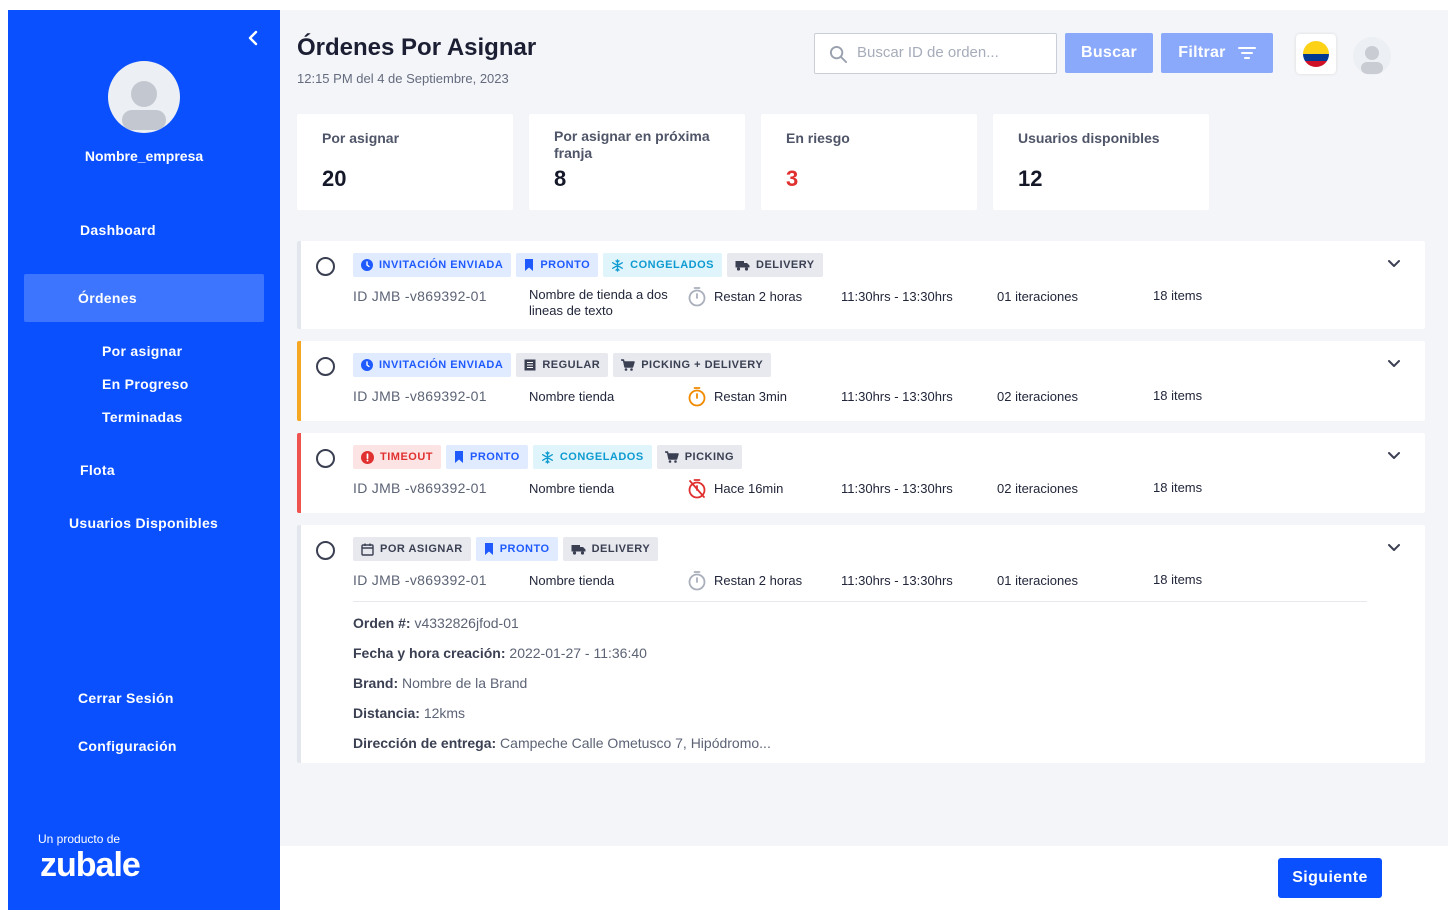 This screenshot has height=918, width=1455. I want to click on filter-icon, so click(1246, 53).